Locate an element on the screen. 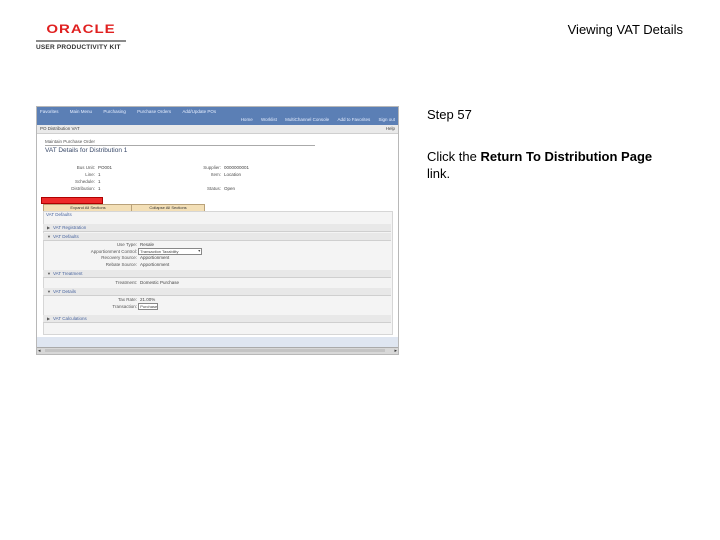 The width and height of the screenshot is (720, 540). nav-item: Favorites is located at coordinates (49, 111).